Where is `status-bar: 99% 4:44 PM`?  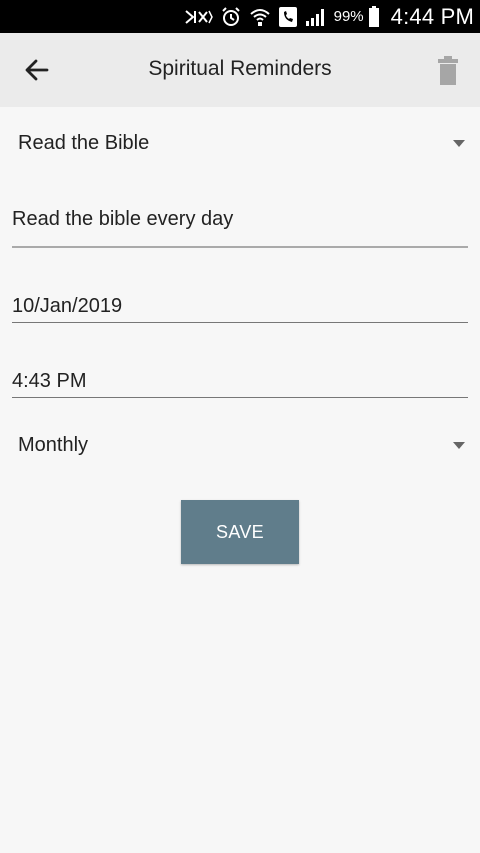
status-bar: 99% 4:44 PM is located at coordinates (240, 16).